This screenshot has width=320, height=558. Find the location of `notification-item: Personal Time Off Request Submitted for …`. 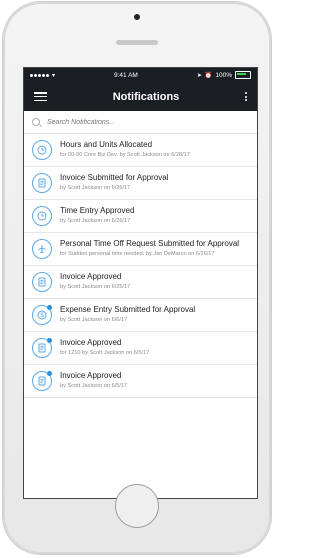

notification-item: Personal Time Off Request Submitted for … is located at coordinates (140, 249).